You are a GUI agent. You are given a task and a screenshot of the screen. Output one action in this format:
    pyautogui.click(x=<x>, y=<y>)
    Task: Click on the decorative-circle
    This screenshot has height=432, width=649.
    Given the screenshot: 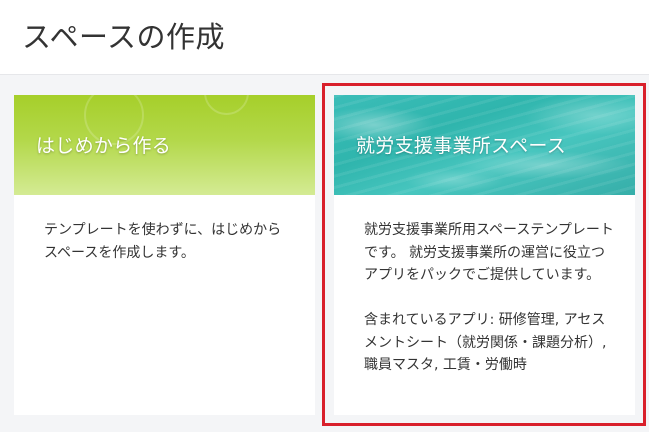 What is the action you would take?
    pyautogui.click(x=226, y=105)
    